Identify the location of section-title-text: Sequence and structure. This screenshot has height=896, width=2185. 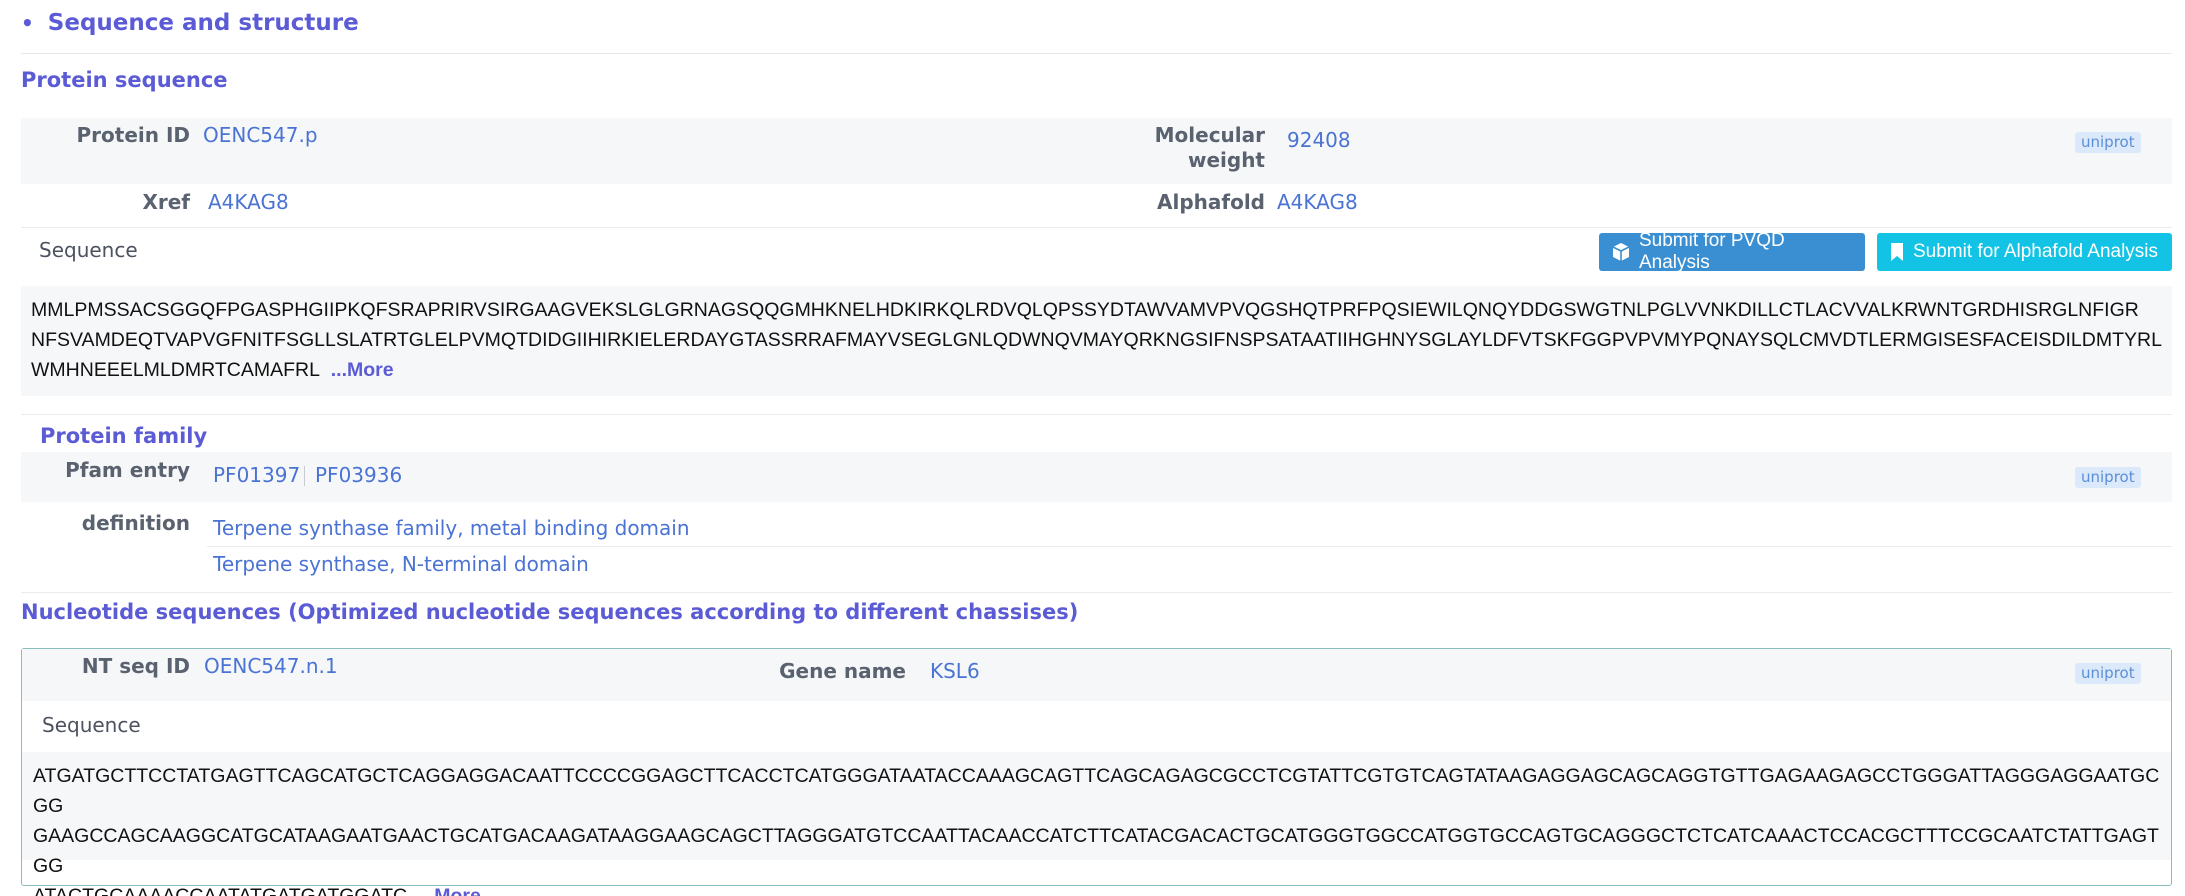
(203, 23).